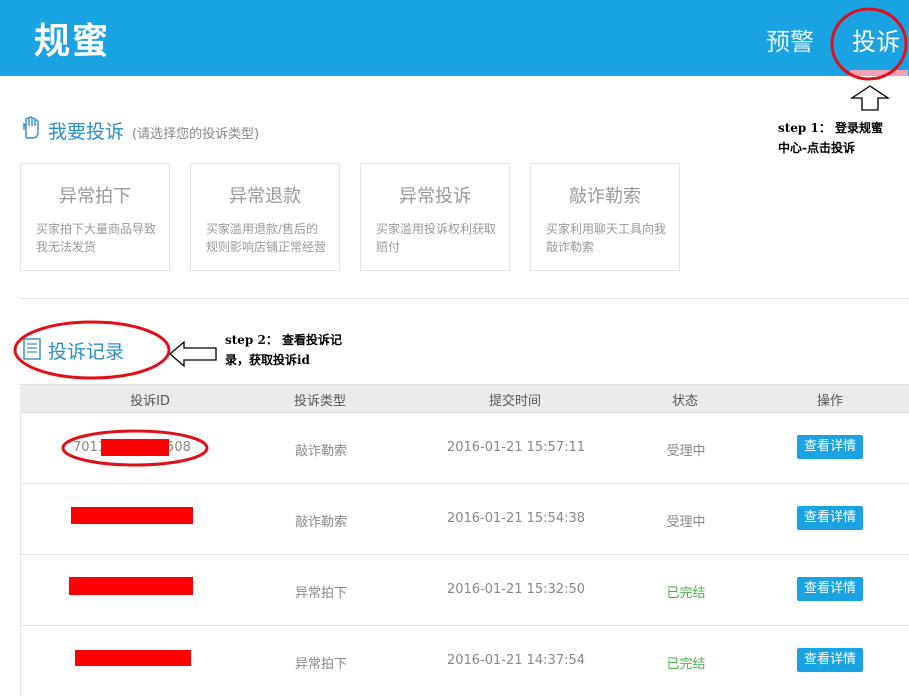 This screenshot has height=696, width=909. Describe the element at coordinates (464, 298) in the screenshot. I see `section-divider` at that location.